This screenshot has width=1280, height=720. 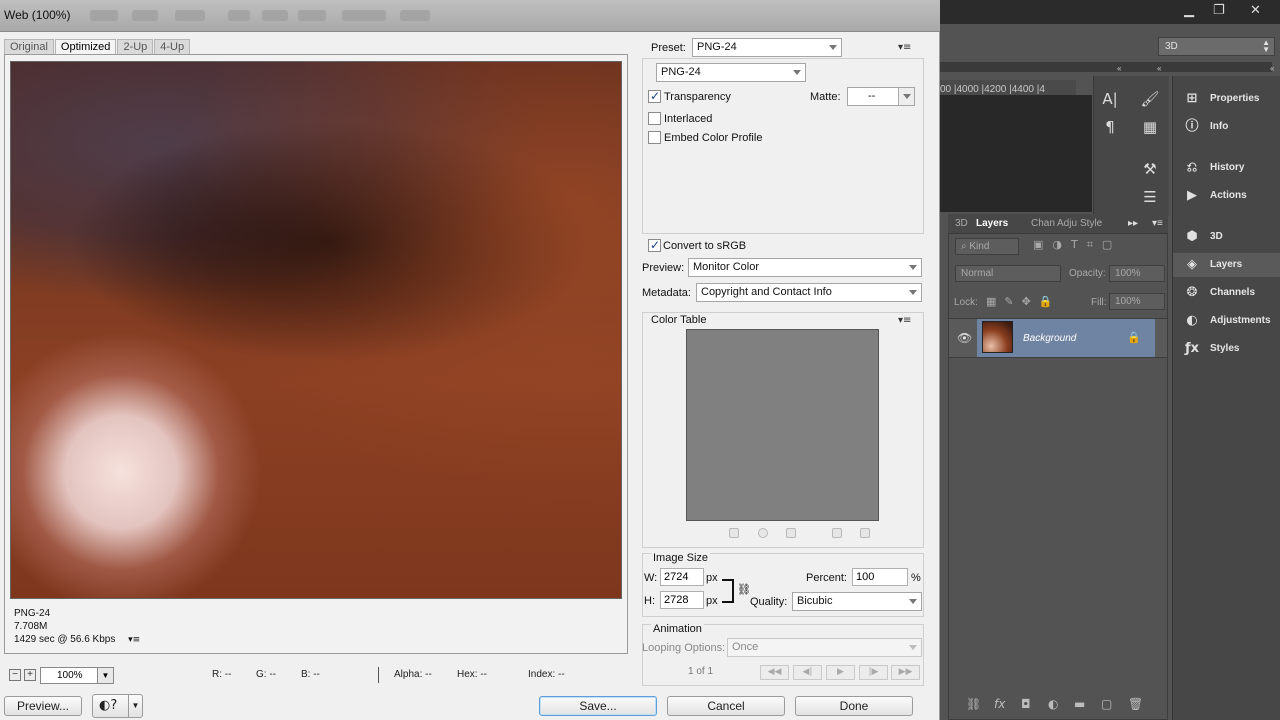 I want to click on done-button: Done, so click(x=854, y=706).